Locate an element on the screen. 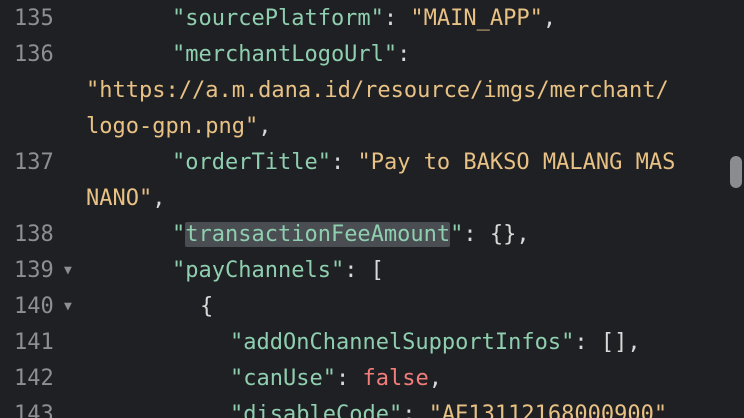 The image size is (744, 418). line-number: 141 is located at coordinates (34, 342).